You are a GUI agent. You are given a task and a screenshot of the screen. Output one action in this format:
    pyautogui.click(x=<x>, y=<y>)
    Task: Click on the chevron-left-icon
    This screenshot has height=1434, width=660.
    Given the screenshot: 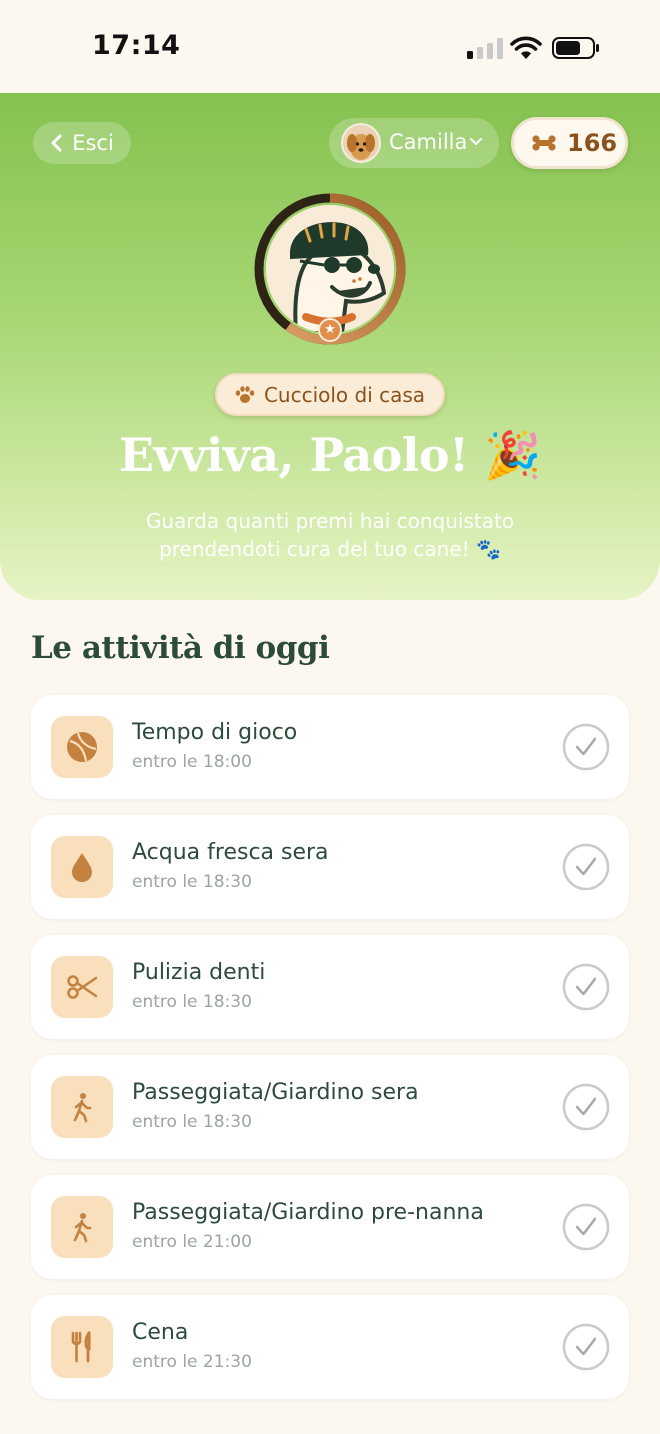 What is the action you would take?
    pyautogui.click(x=56, y=143)
    